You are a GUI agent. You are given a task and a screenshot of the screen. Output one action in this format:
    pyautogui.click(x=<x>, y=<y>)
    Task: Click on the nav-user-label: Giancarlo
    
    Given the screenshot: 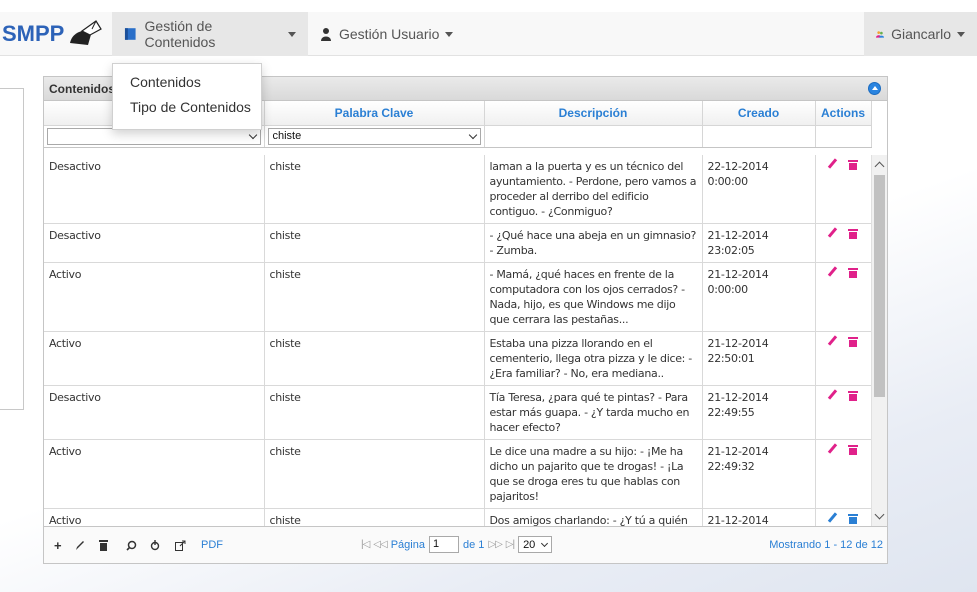 What is the action you would take?
    pyautogui.click(x=921, y=34)
    